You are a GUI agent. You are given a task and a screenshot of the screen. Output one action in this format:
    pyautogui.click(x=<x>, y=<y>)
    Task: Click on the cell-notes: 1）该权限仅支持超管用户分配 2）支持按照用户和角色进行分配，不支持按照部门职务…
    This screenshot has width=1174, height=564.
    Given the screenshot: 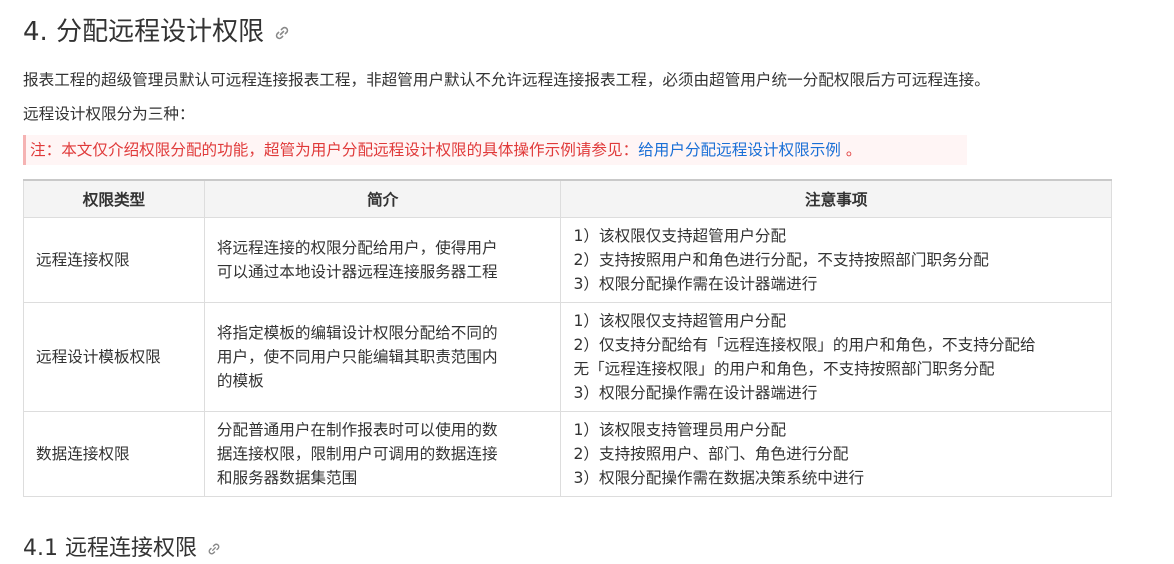 What is the action you would take?
    pyautogui.click(x=836, y=260)
    